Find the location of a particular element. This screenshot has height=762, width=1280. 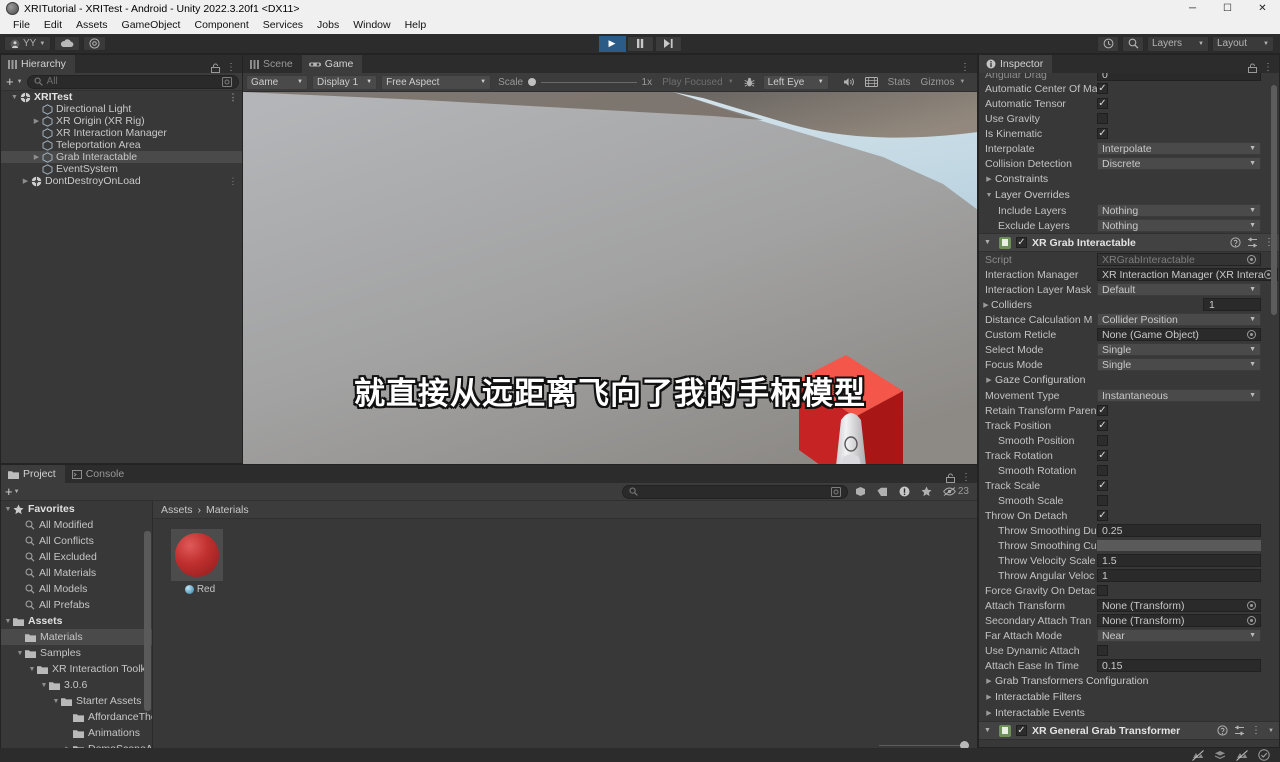

packages-icon is located at coordinates (861, 491).